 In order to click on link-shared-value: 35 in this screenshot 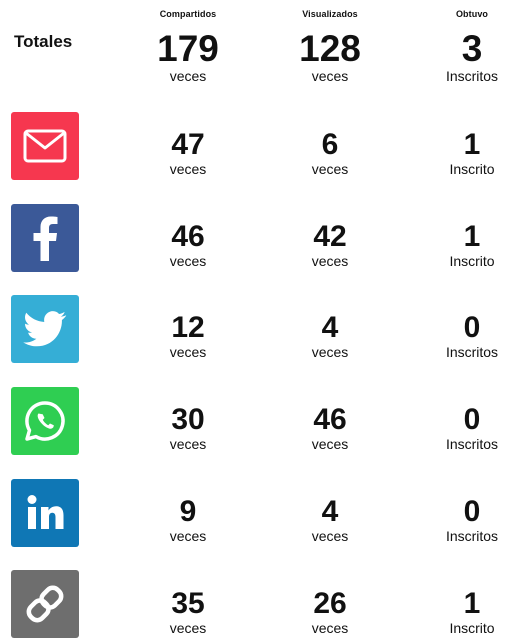, I will do `click(188, 603)`.